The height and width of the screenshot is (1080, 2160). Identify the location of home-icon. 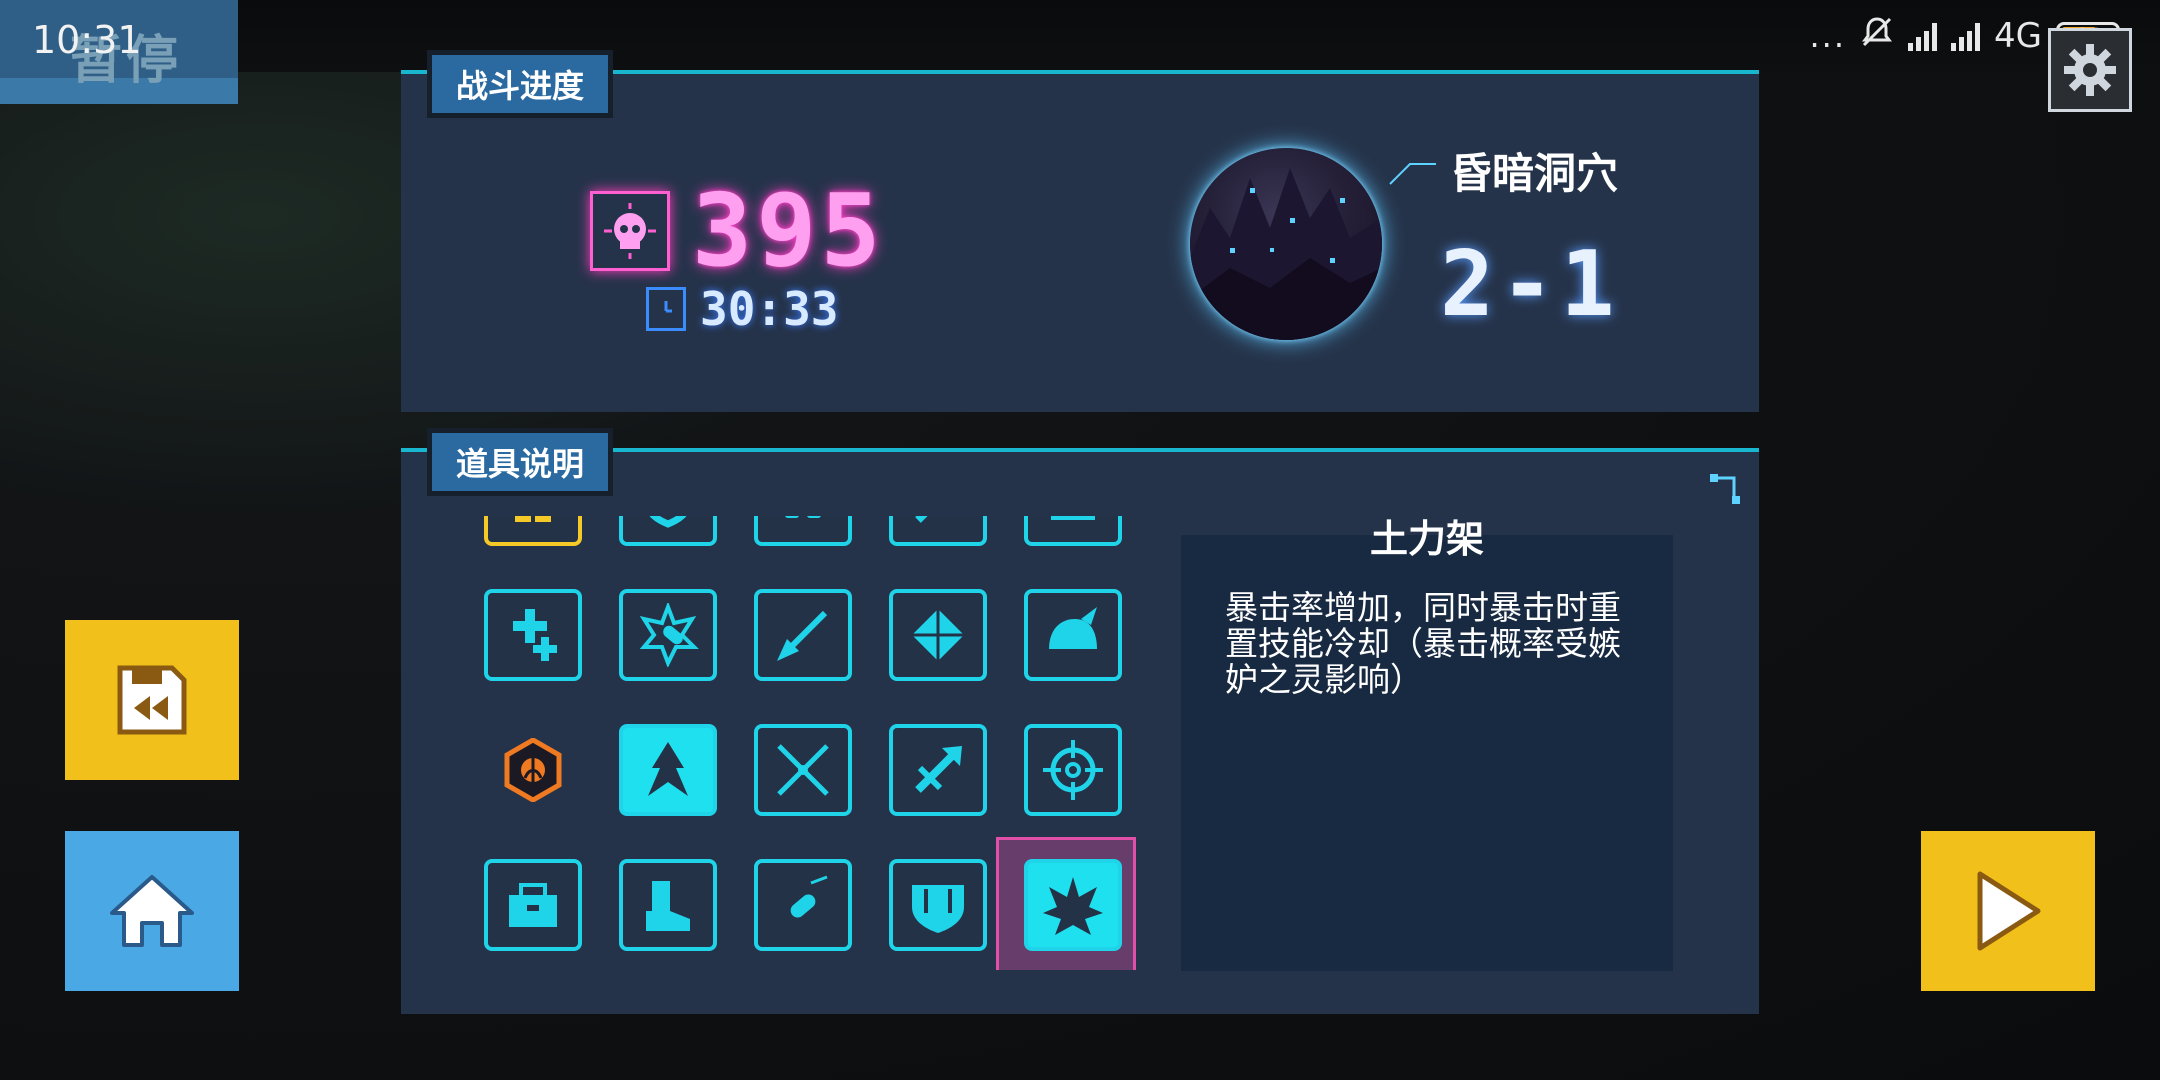
(152, 911).